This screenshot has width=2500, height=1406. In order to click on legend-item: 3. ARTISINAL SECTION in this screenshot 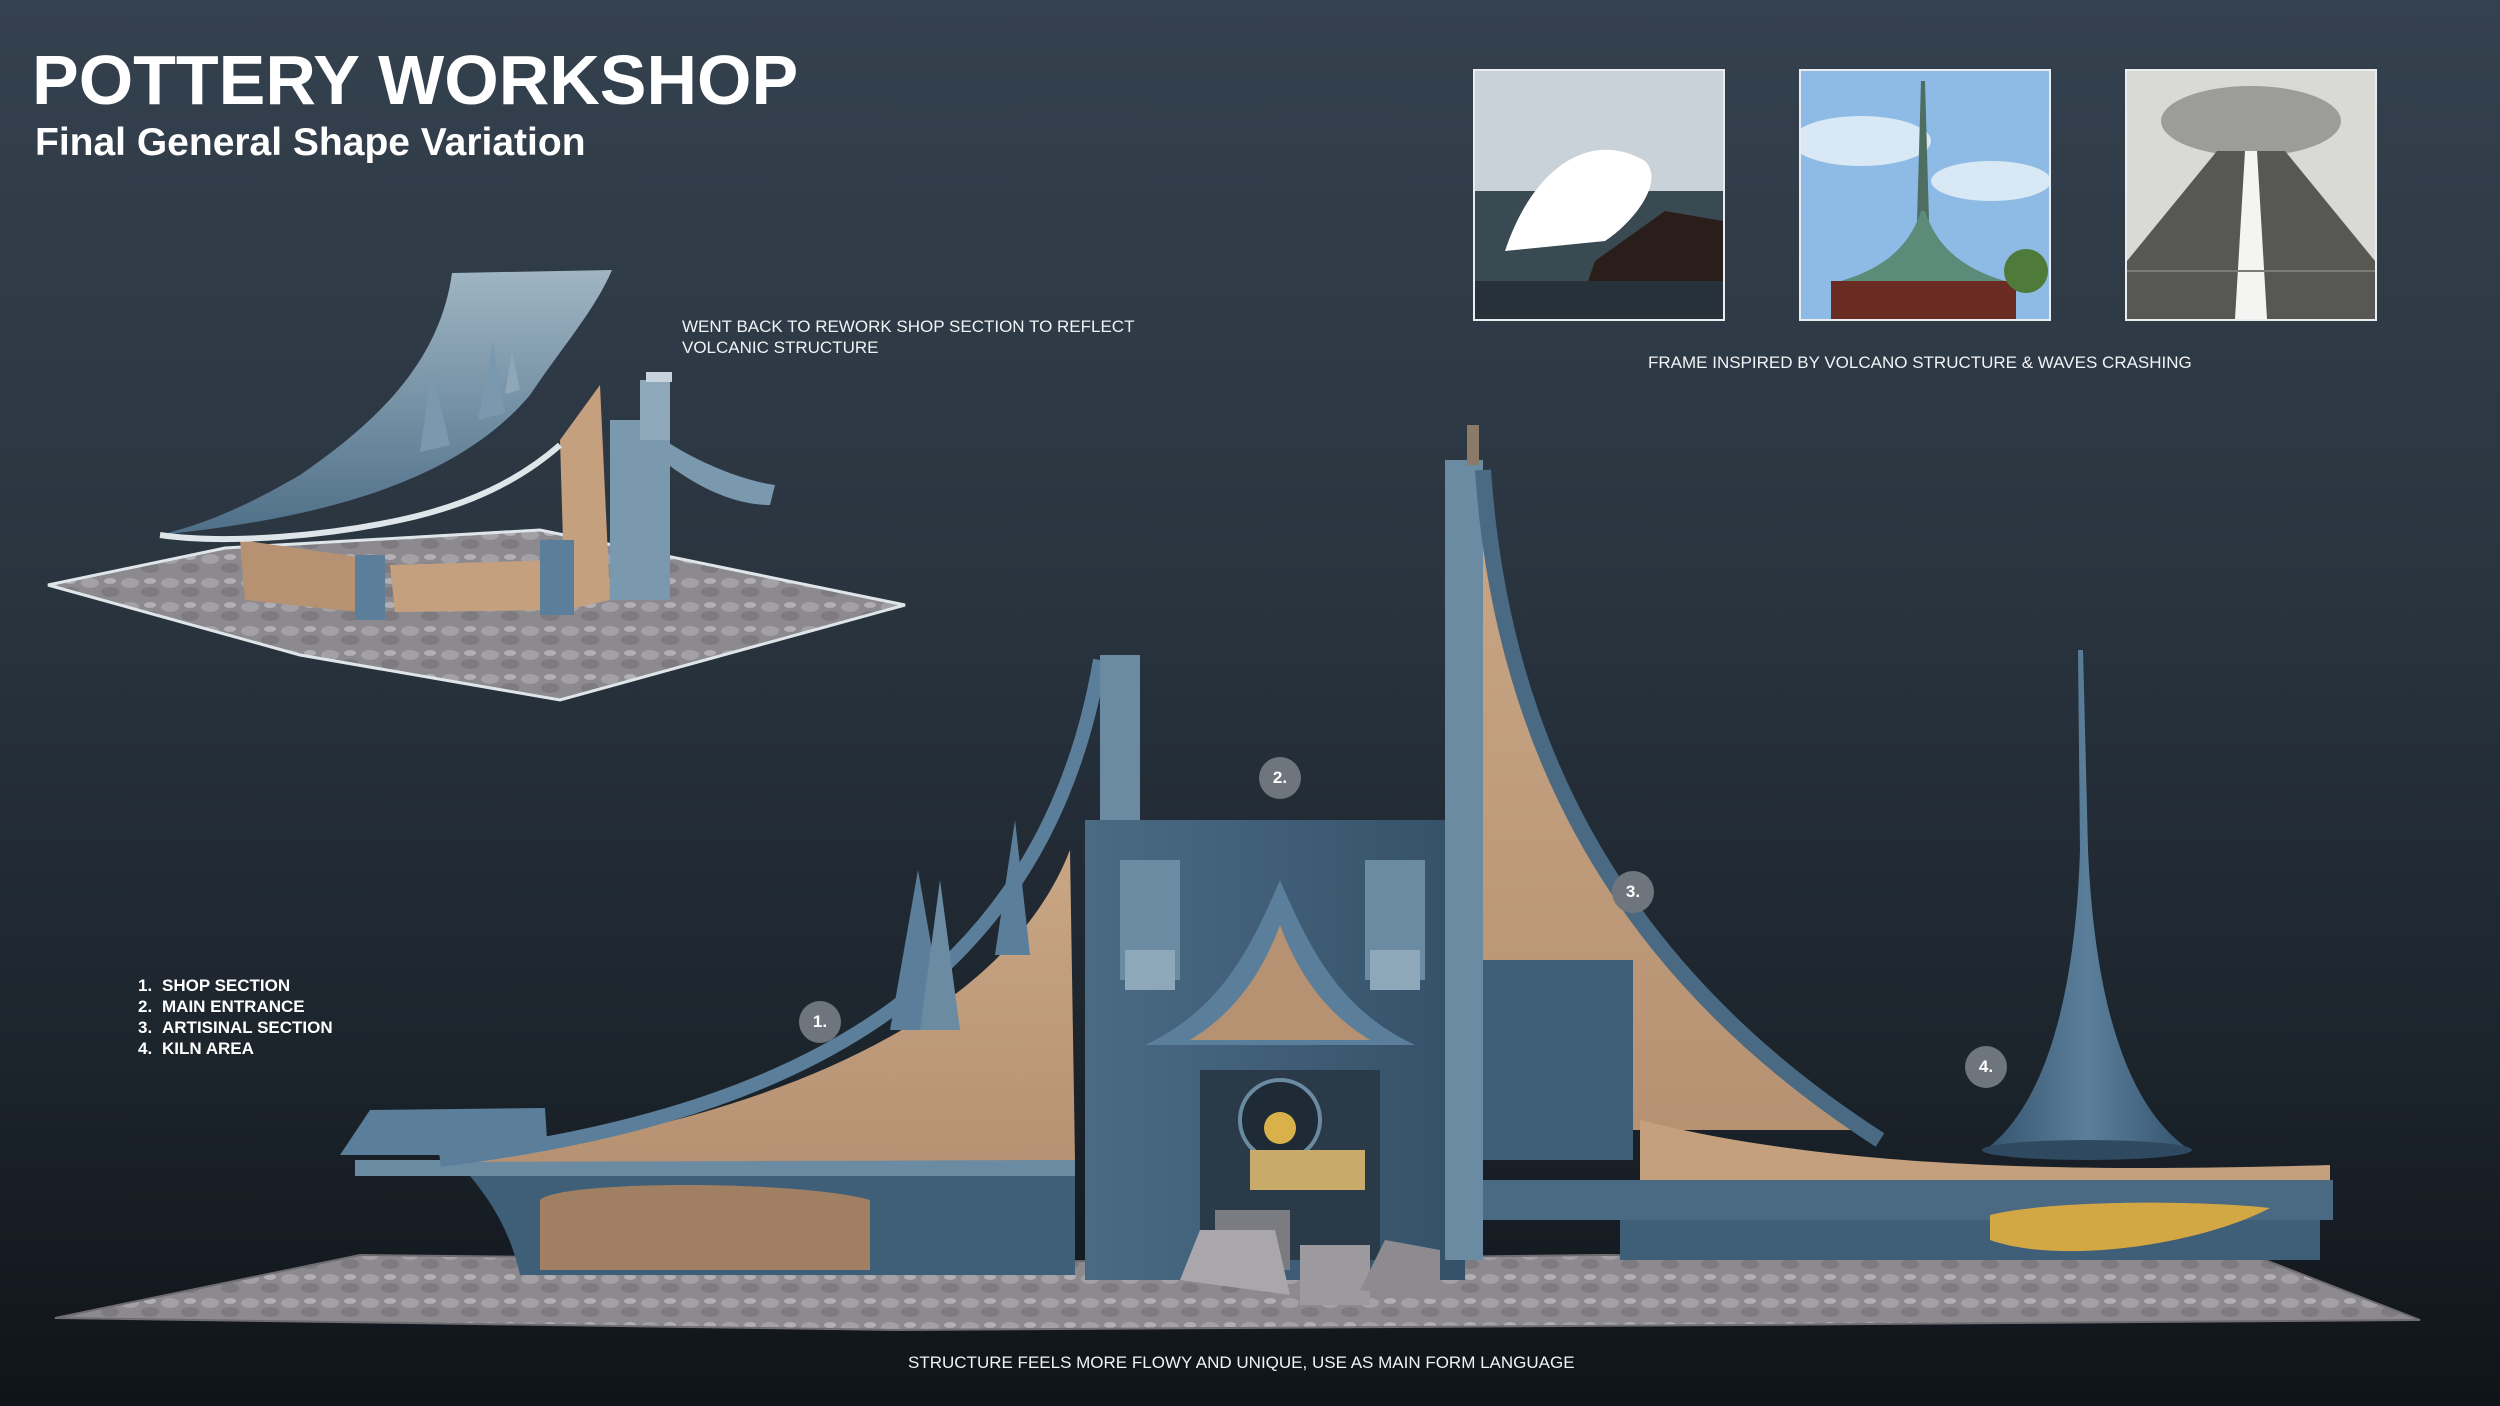, I will do `click(235, 1027)`.